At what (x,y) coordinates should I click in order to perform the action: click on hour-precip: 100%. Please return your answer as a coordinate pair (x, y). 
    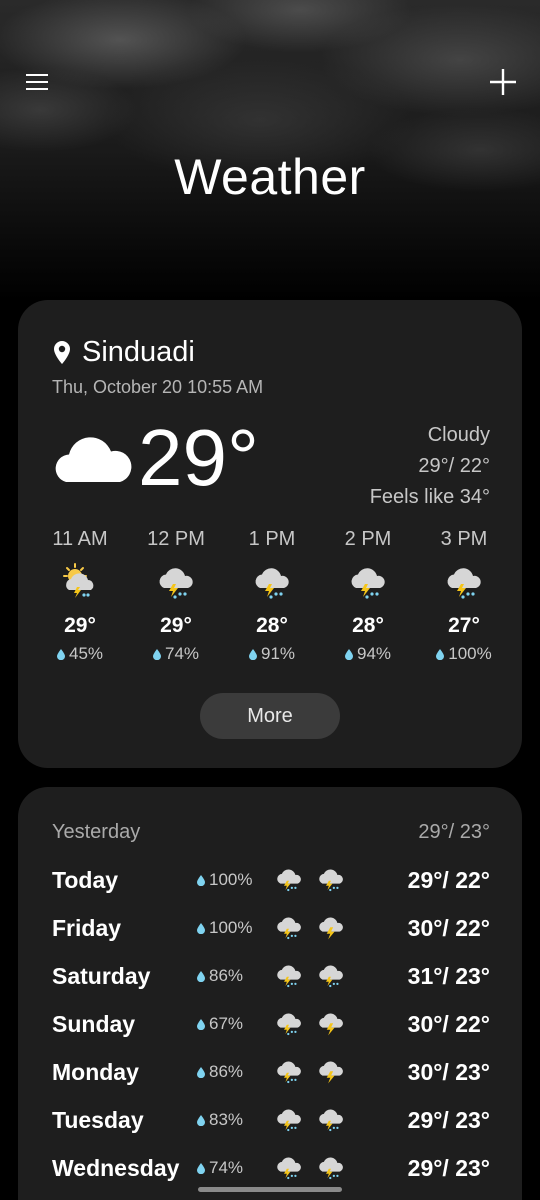
    Looking at the image, I should click on (464, 654).